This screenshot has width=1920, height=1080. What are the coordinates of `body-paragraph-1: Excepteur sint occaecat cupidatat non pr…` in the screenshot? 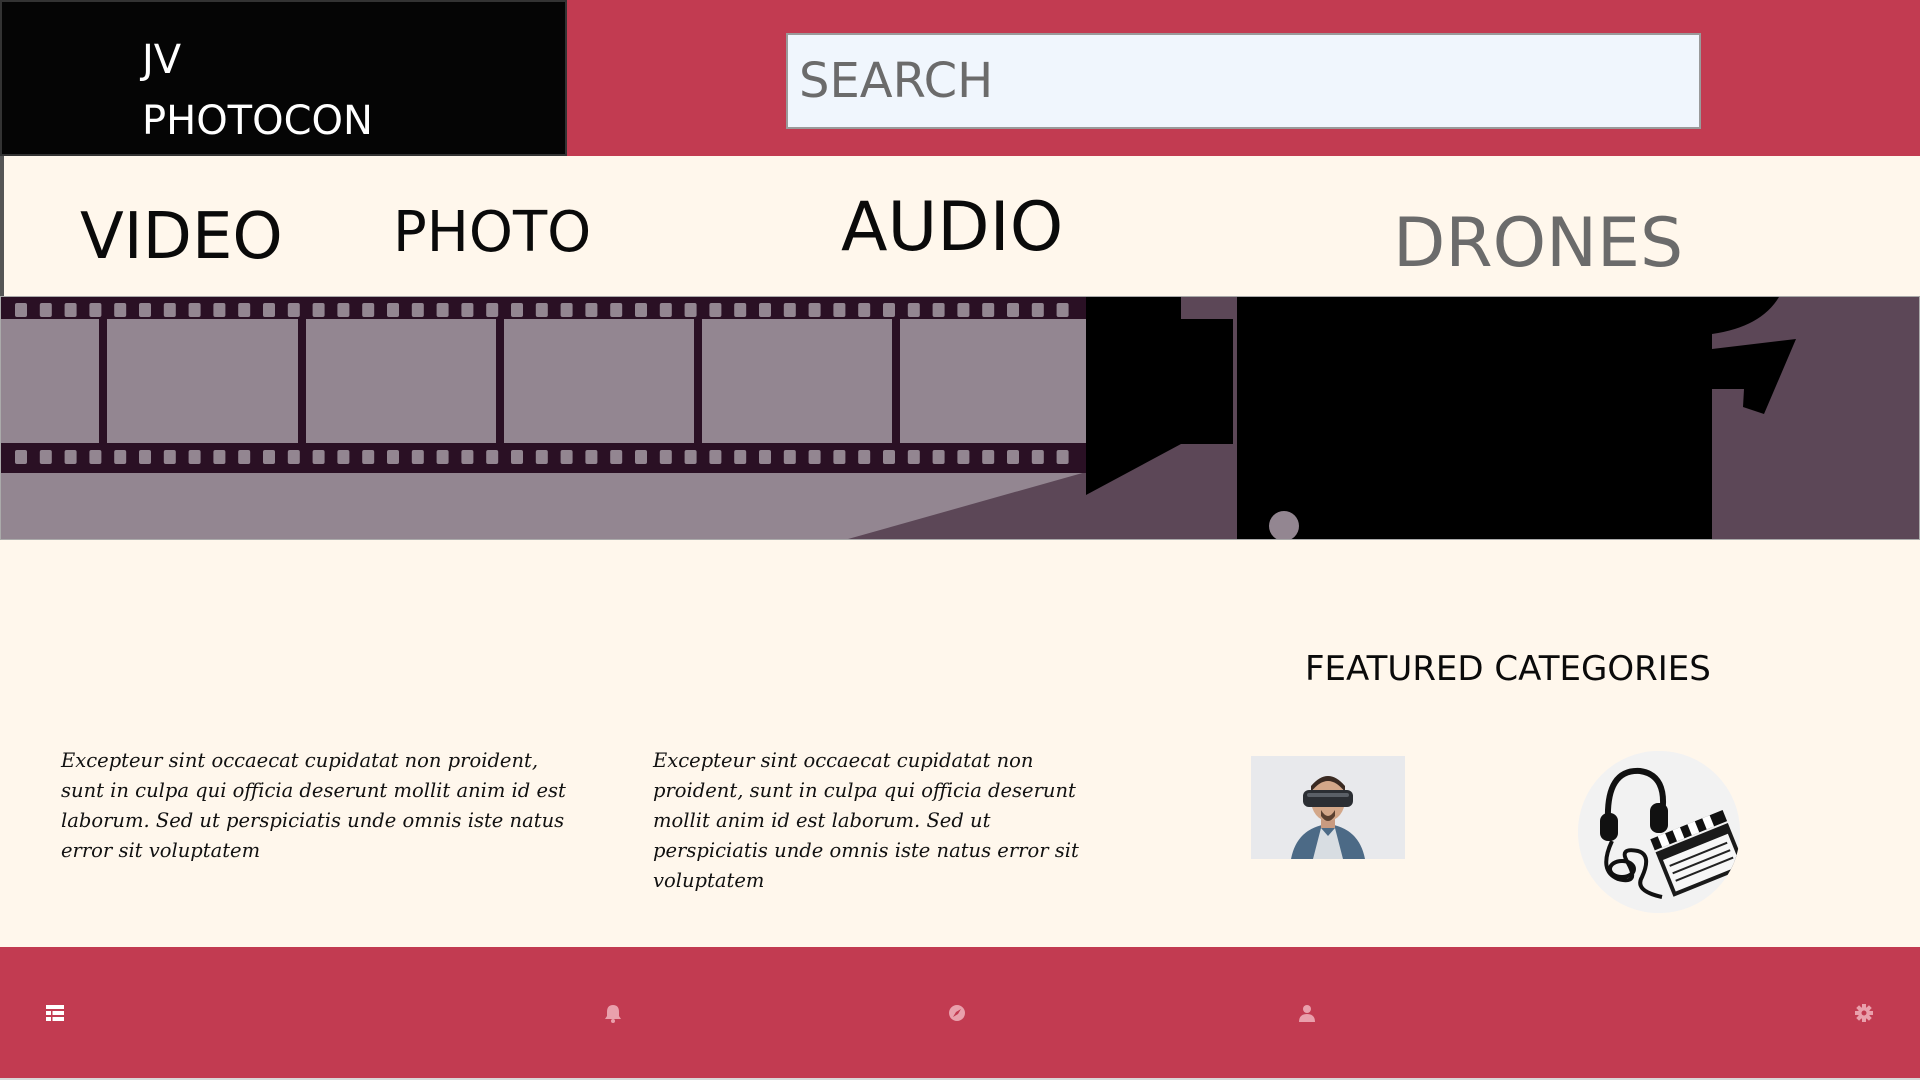 It's located at (313, 805).